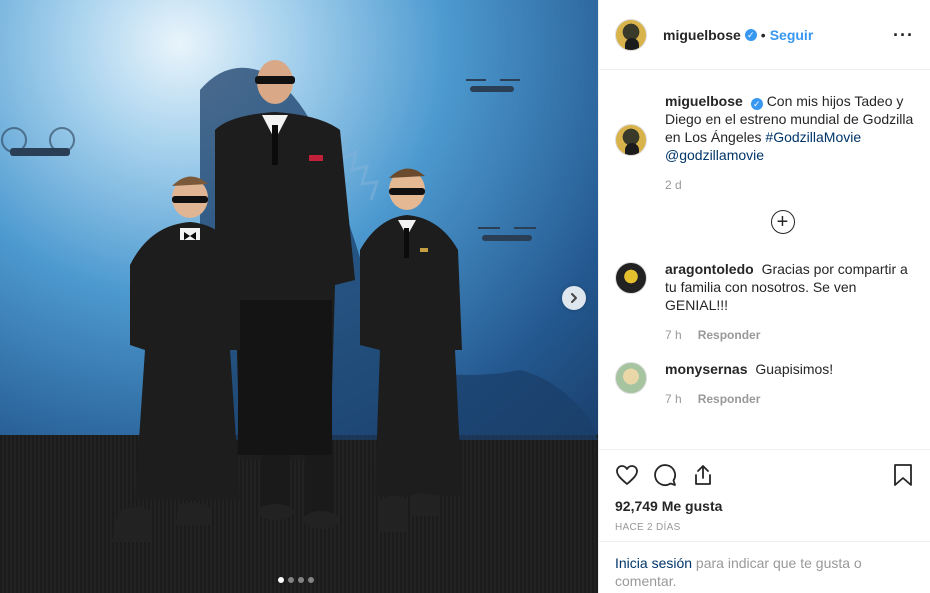  Describe the element at coordinates (38, 141) in the screenshot. I see `aircraft-left` at that location.